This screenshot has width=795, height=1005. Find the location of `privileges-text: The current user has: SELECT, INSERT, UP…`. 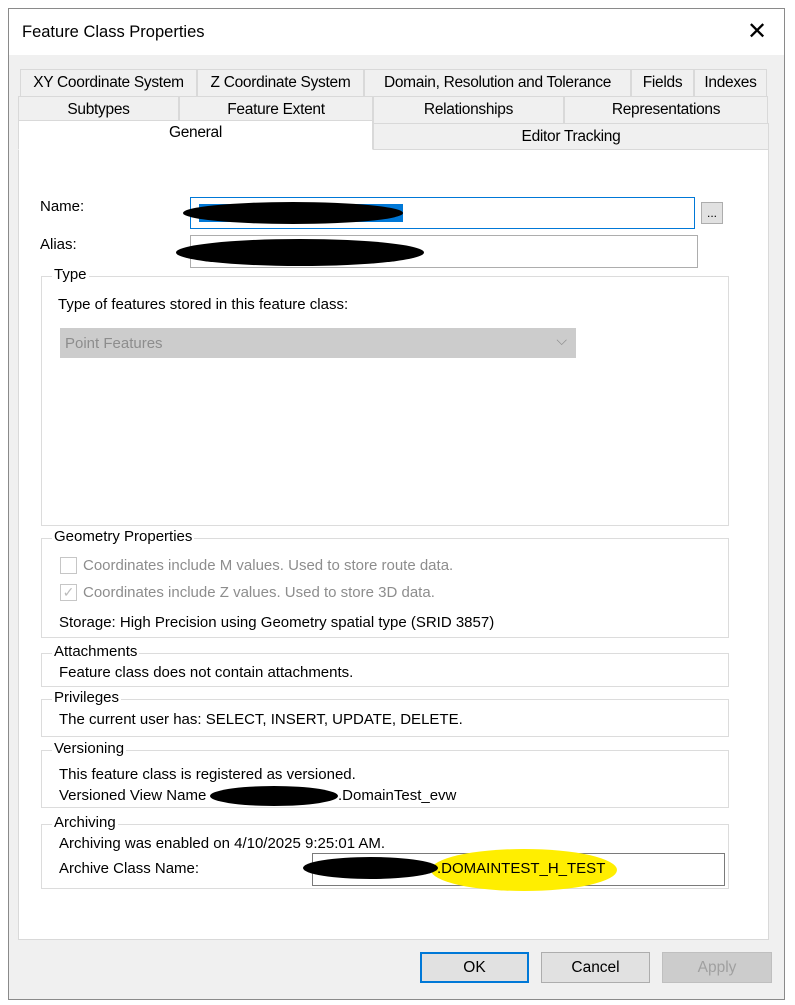

privileges-text: The current user has: SELECT, INSERT, UP… is located at coordinates (261, 719).